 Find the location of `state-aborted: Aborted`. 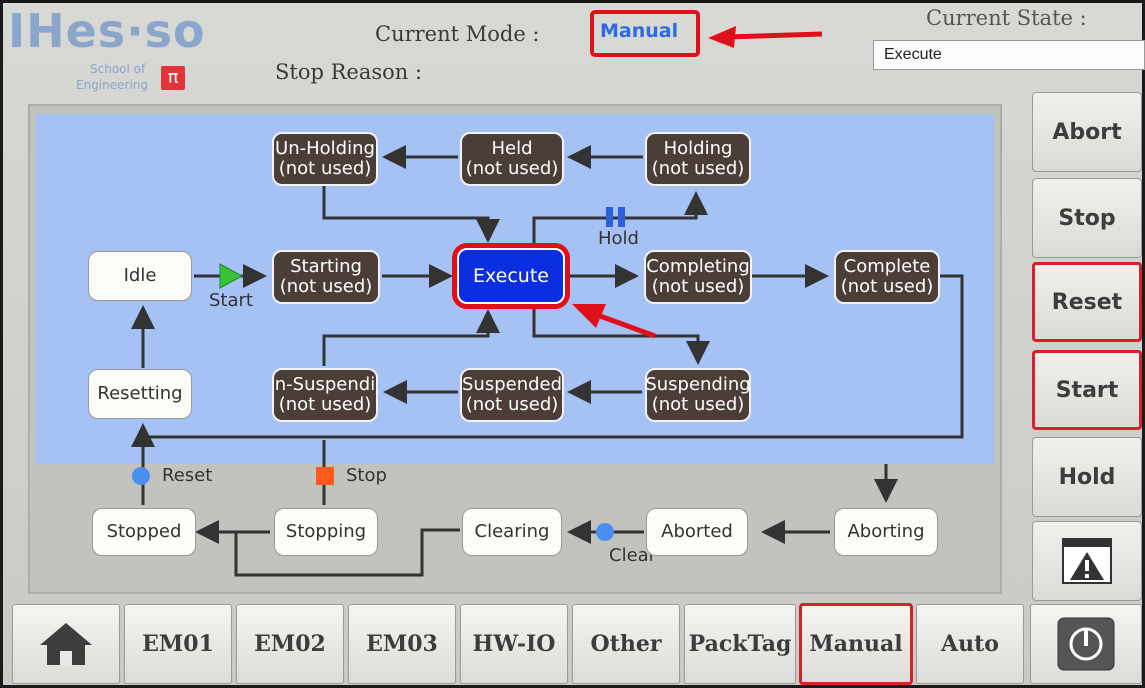

state-aborted: Aborted is located at coordinates (697, 532).